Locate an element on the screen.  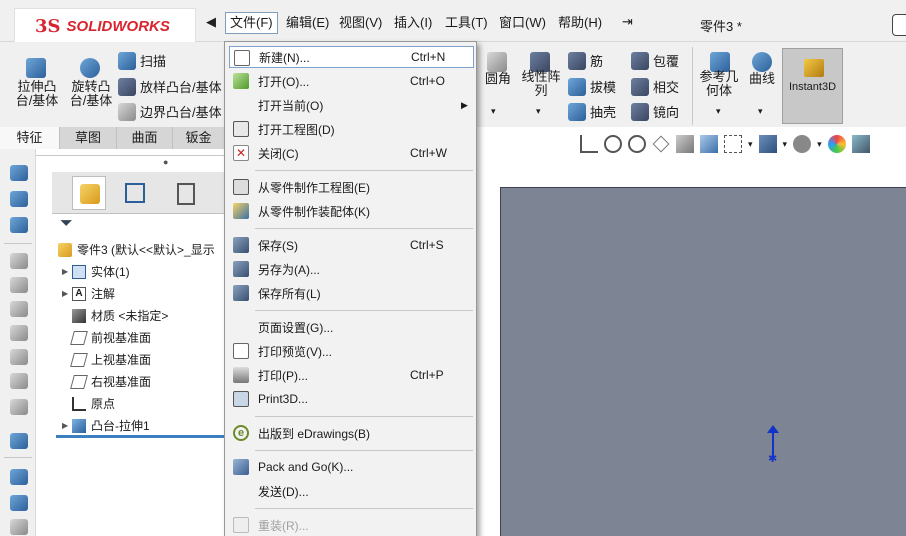
filter-icon: ⏷ is located at coordinates (66, 224).